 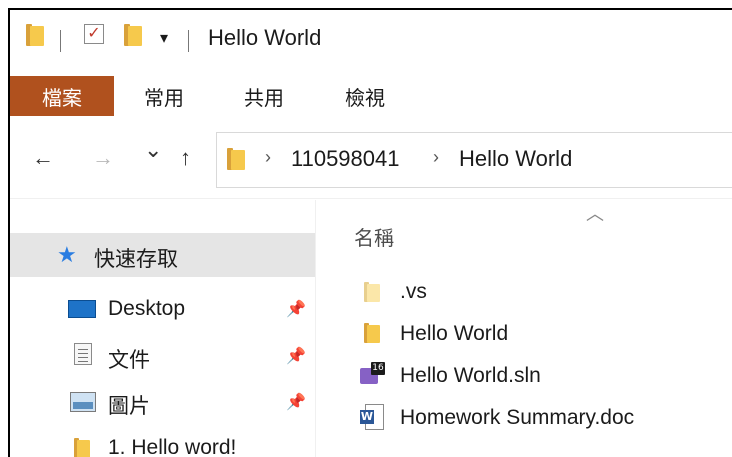 I want to click on sidebar-item-hello-word-folder: 1. Hello word!, so click(x=162, y=441).